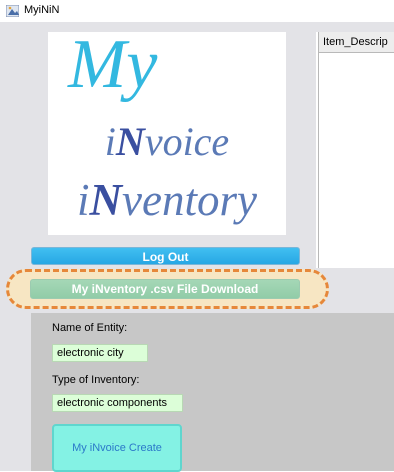  Describe the element at coordinates (42, 10) in the screenshot. I see `window-title: MyiNiN` at that location.